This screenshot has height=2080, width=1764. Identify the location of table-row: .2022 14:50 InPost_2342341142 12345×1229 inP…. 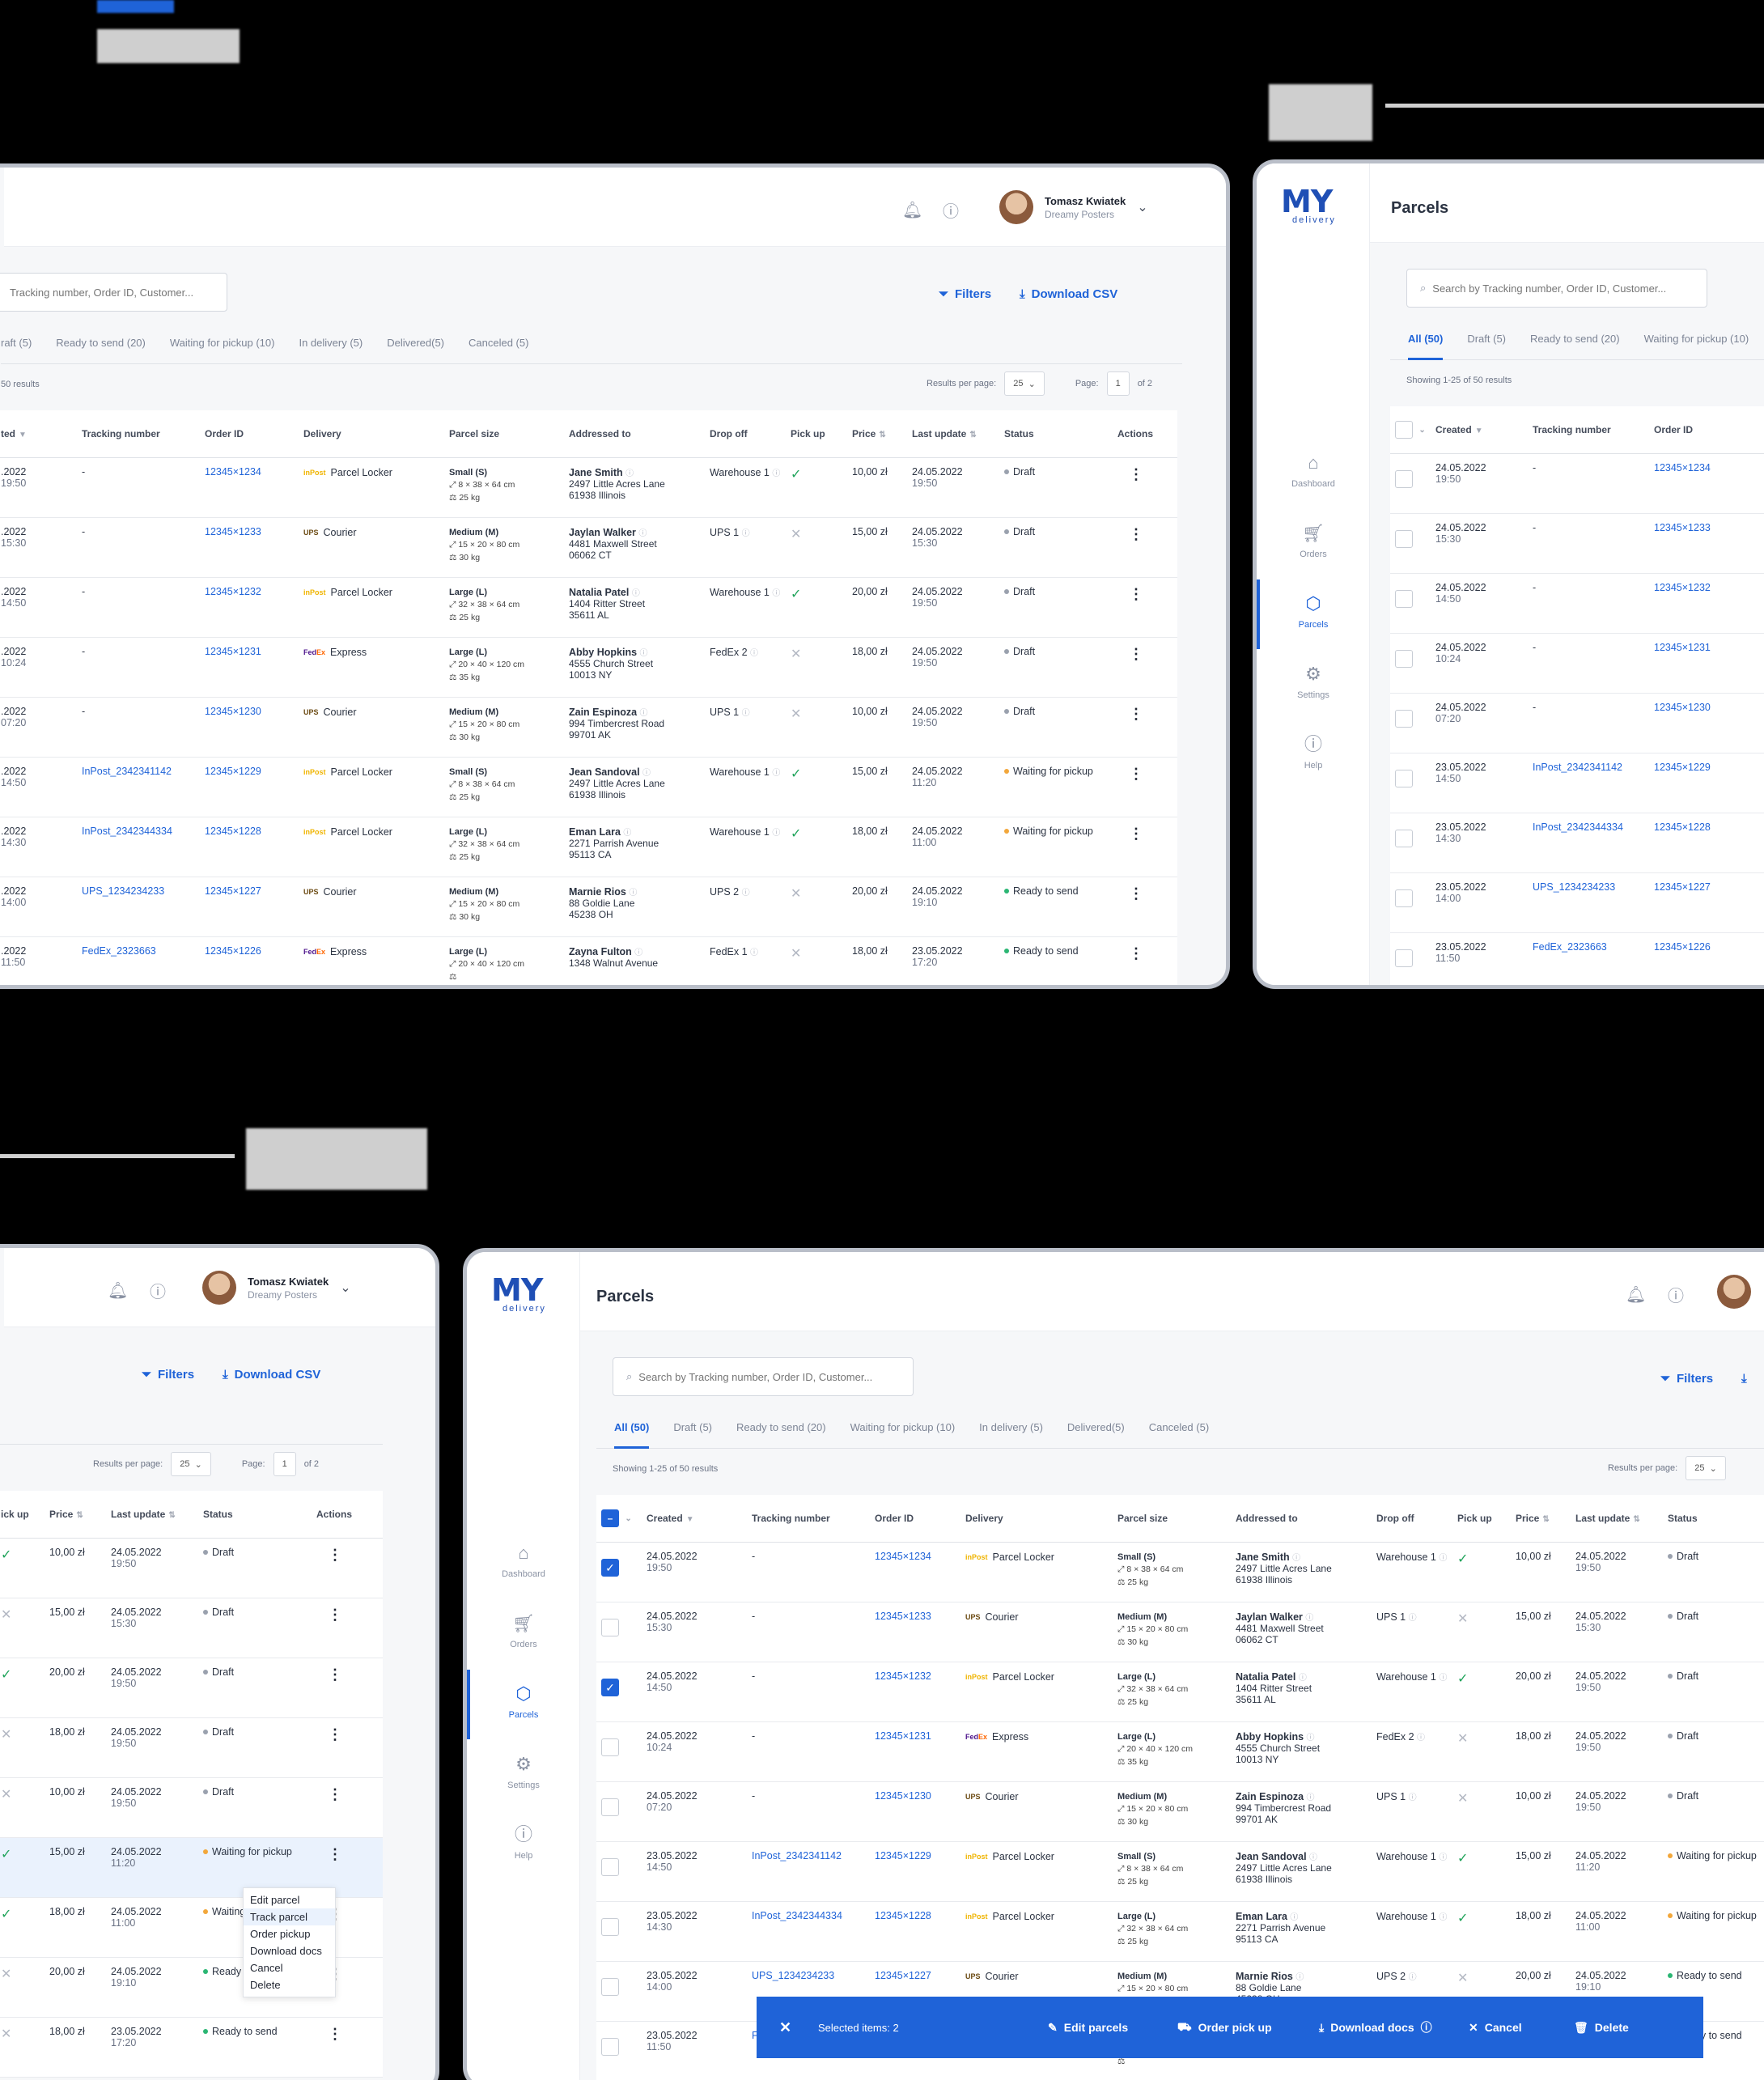
(588, 787).